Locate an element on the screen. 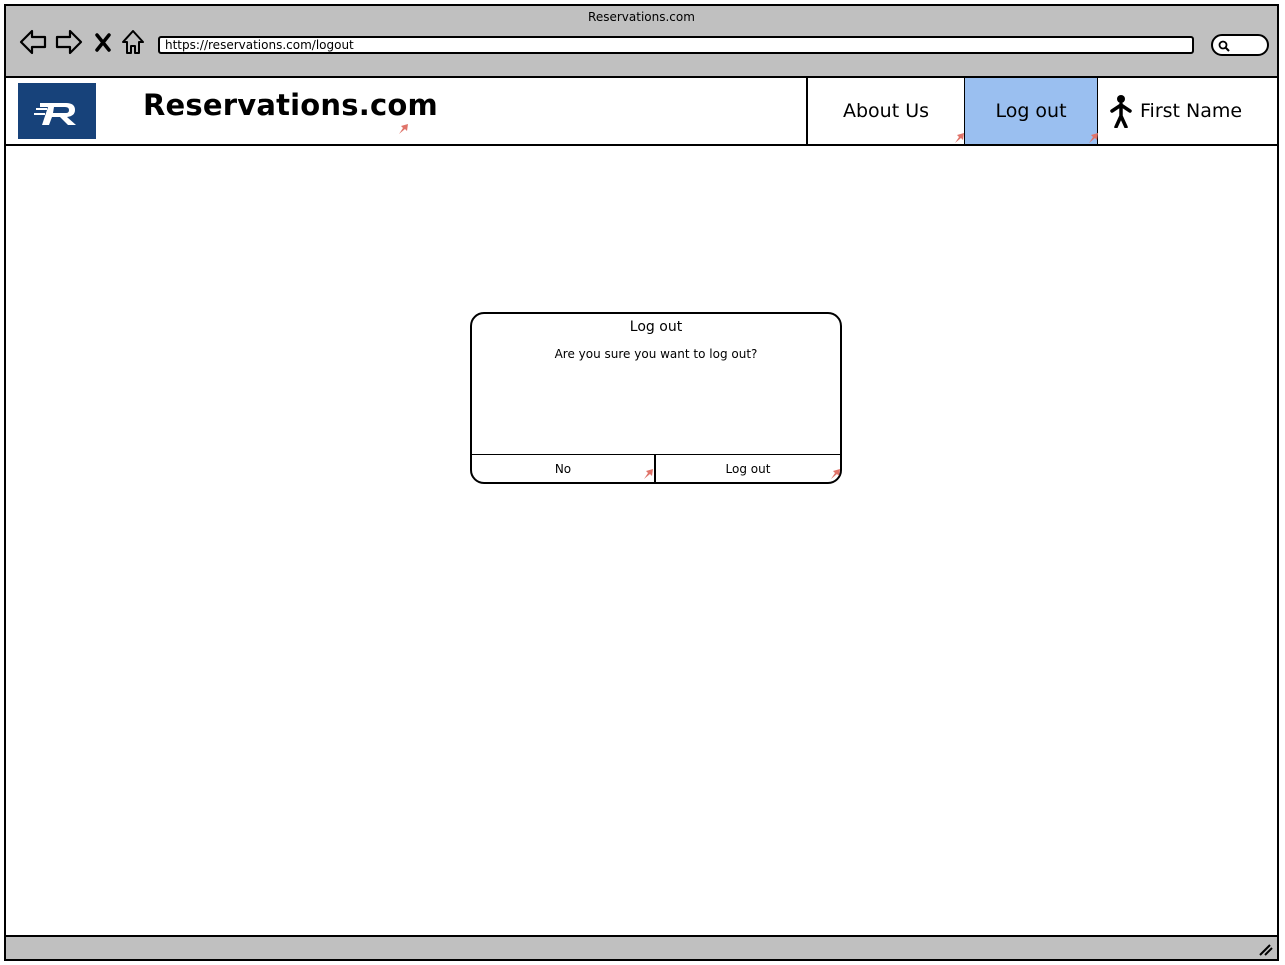 This screenshot has width=1285, height=965. nav-log-out-label: Log out is located at coordinates (1031, 111).